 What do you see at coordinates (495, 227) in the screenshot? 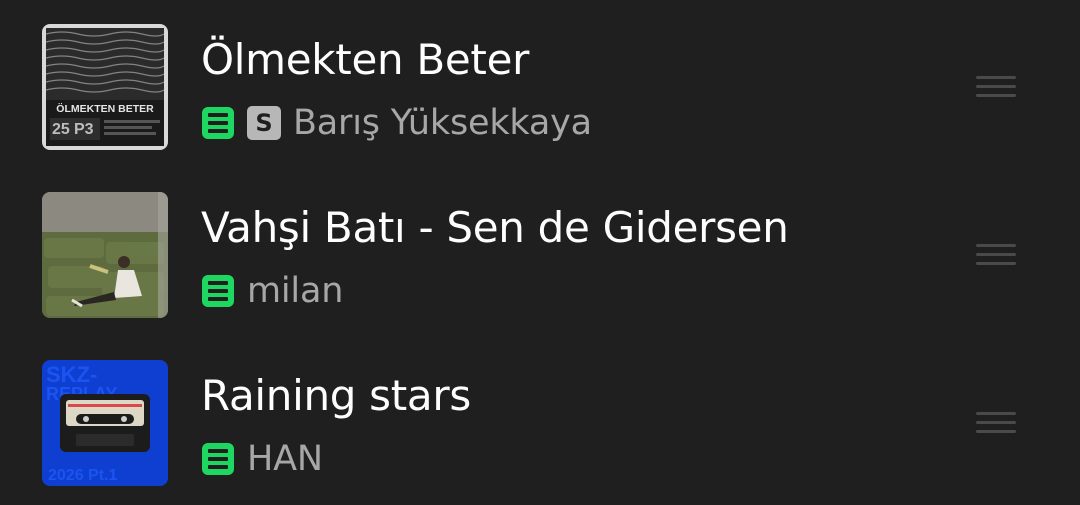
I see `track-title: Vahşi Batı - Sen de Gidersen` at bounding box center [495, 227].